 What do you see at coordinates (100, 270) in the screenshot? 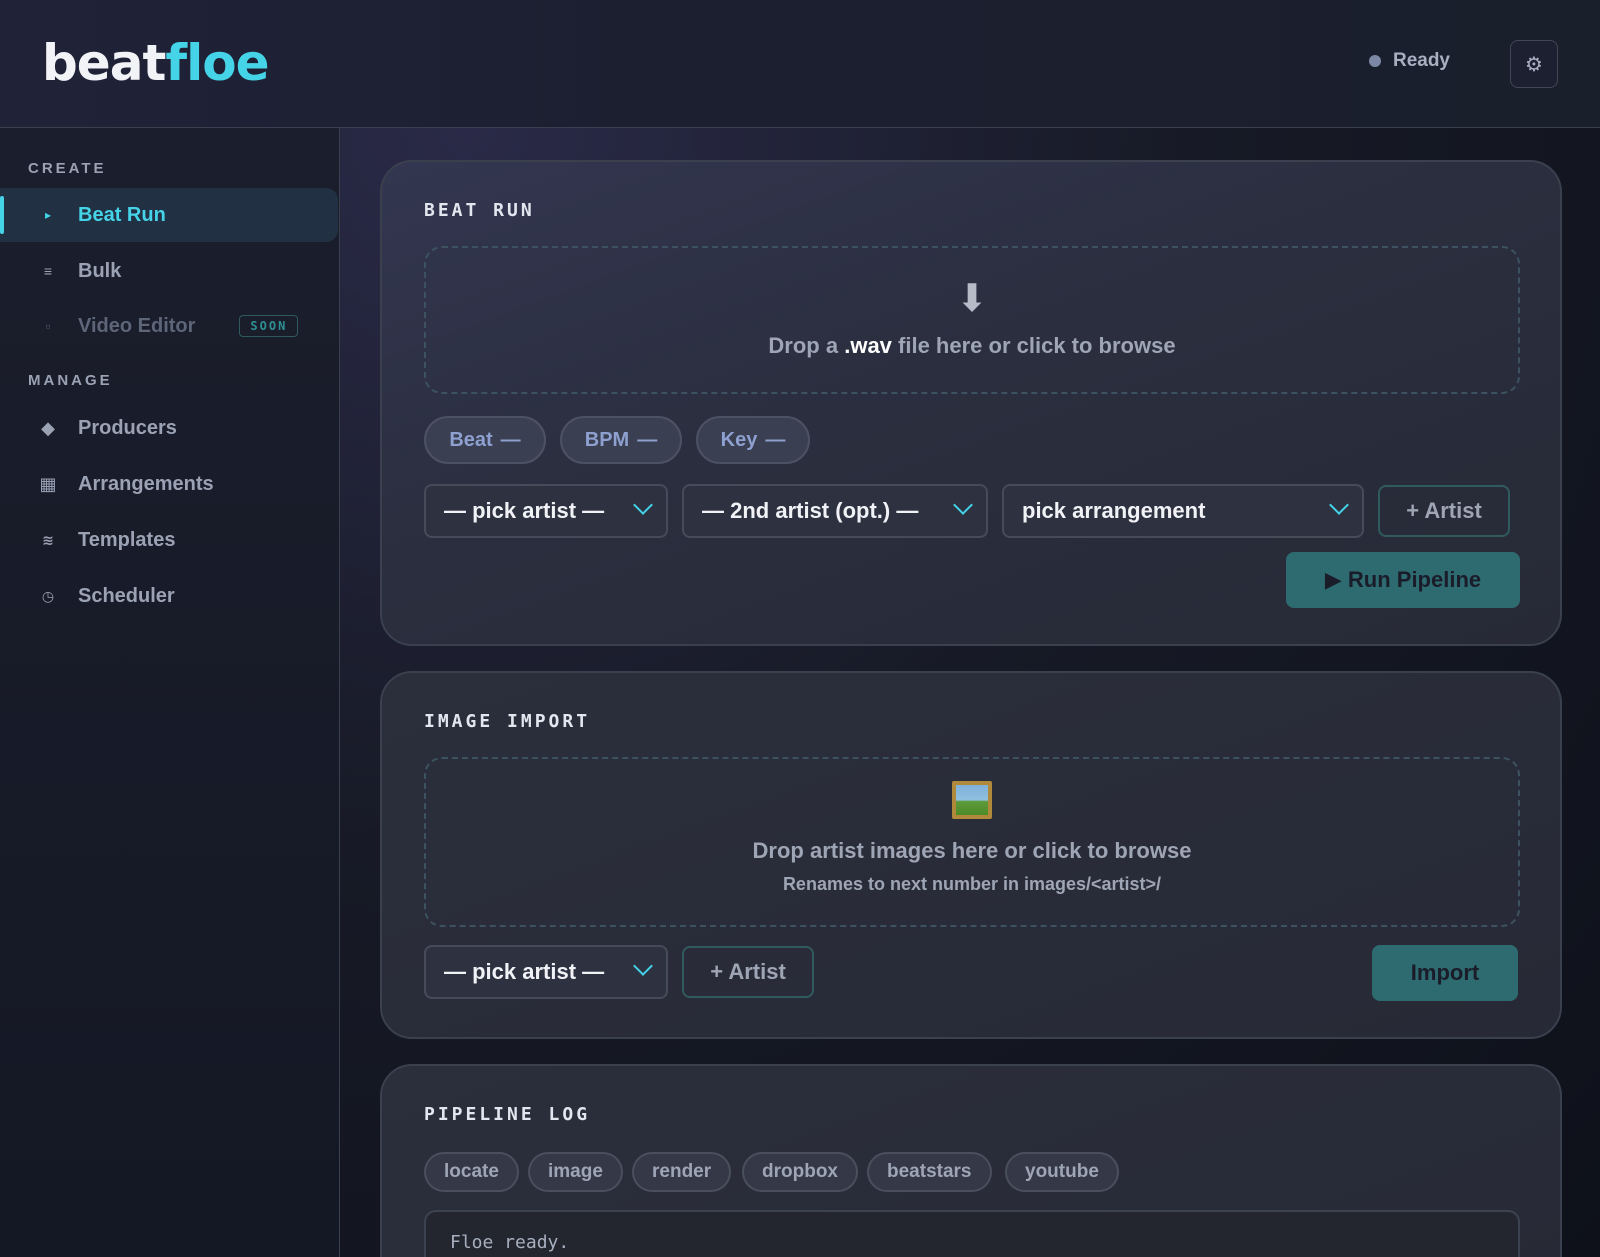
I see `sidebar-item-label: Bulk` at bounding box center [100, 270].